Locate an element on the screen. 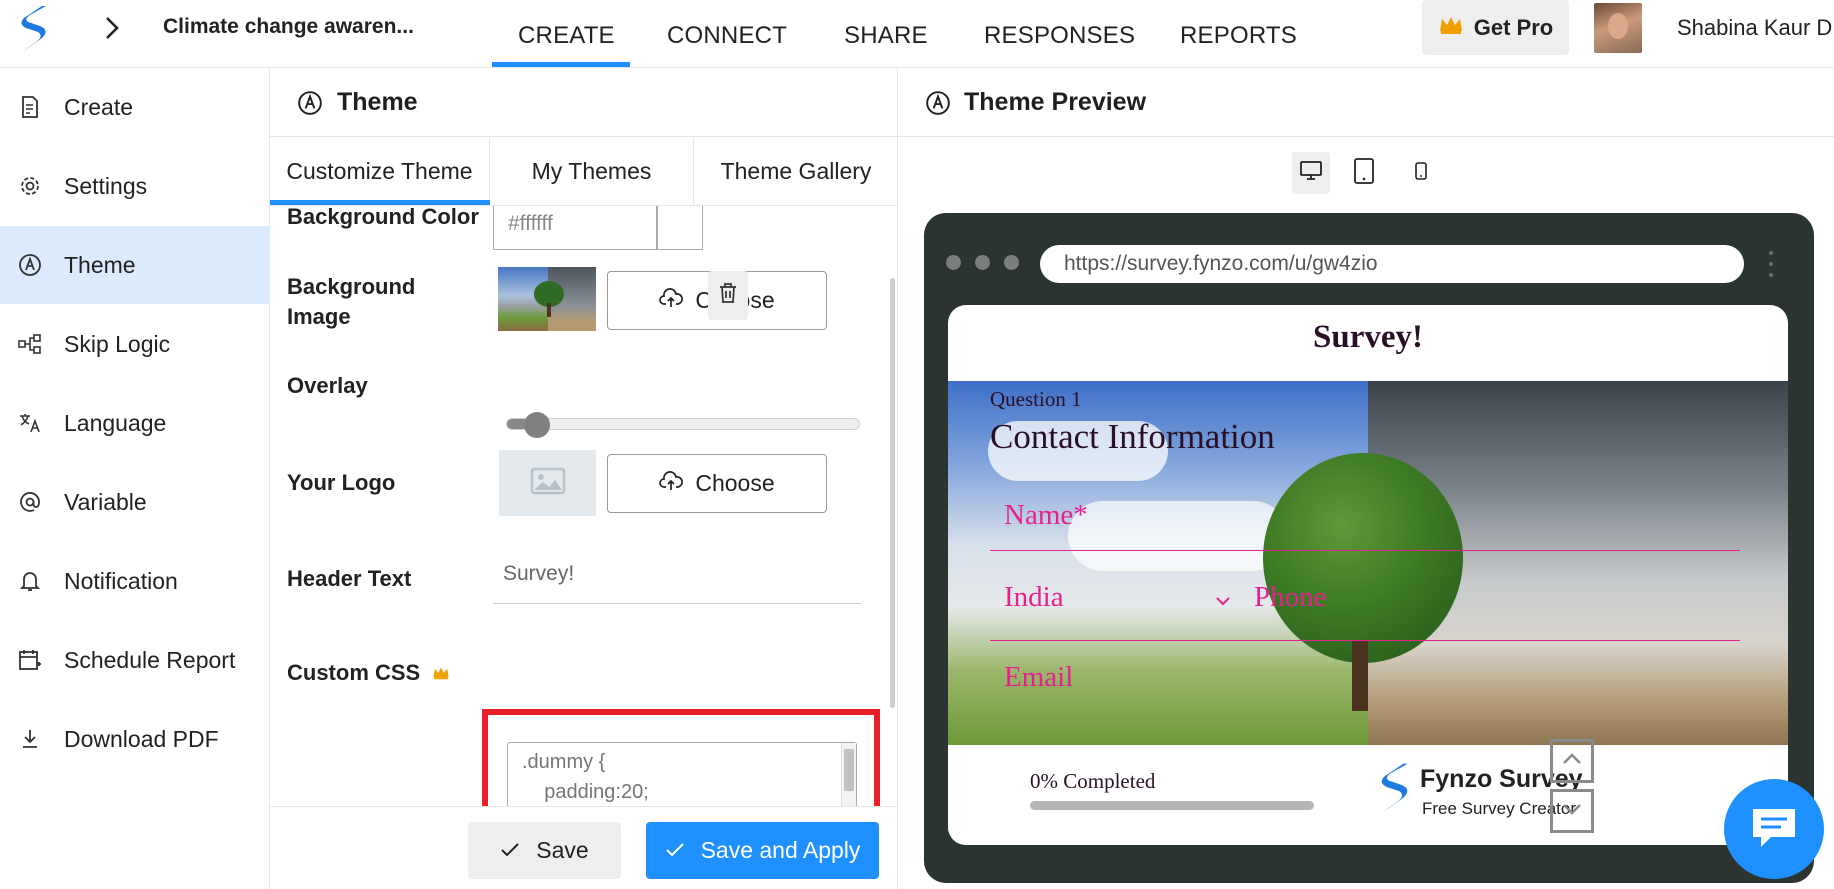 This screenshot has width=1834, height=889. sidebar-item-label: Variable is located at coordinates (105, 501).